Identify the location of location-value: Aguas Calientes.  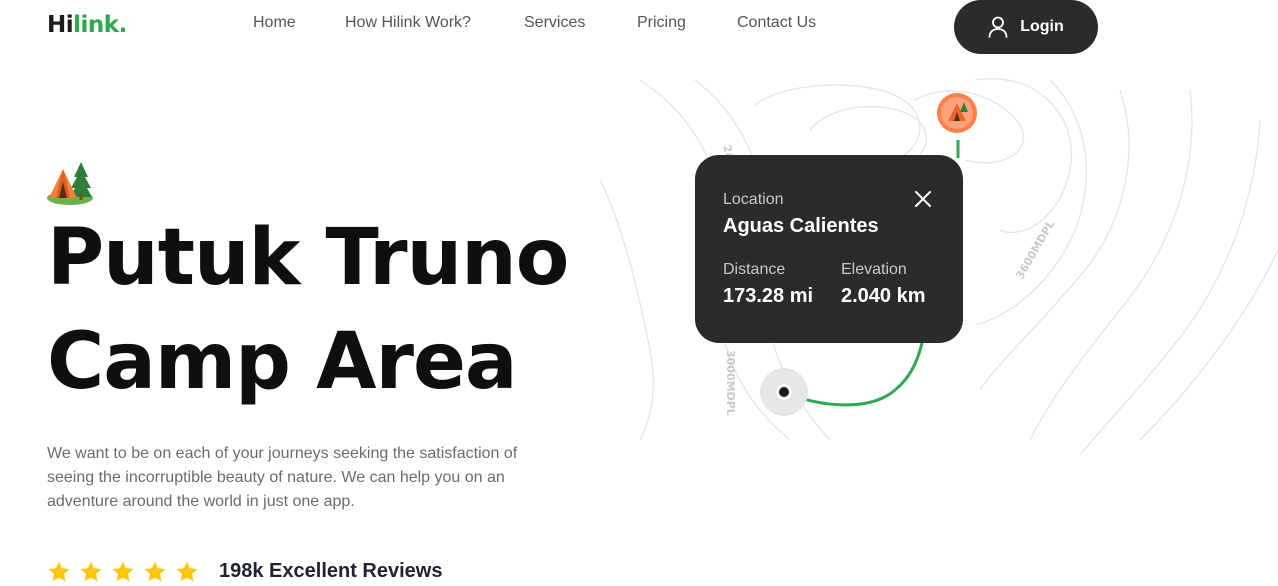
(801, 226).